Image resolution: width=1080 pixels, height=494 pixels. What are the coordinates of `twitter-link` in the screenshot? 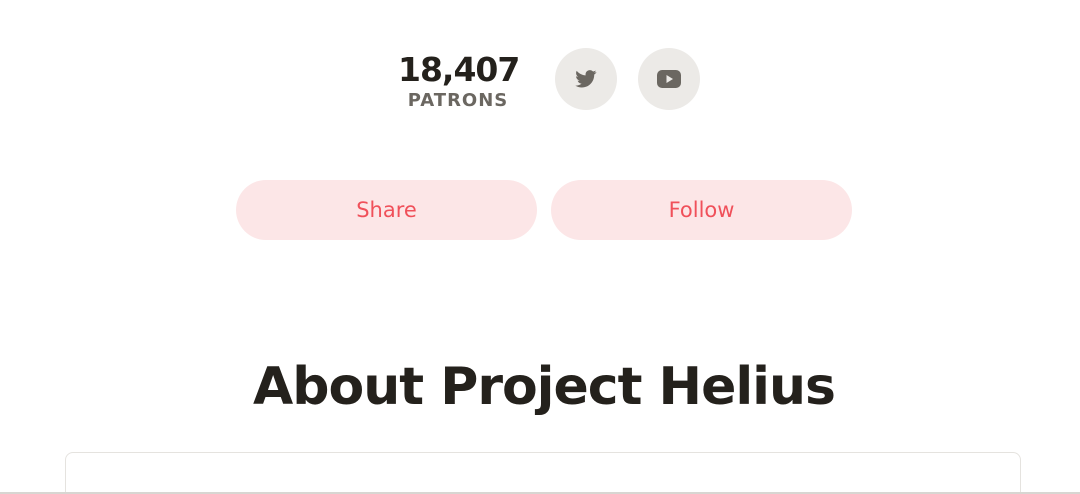 It's located at (586, 79).